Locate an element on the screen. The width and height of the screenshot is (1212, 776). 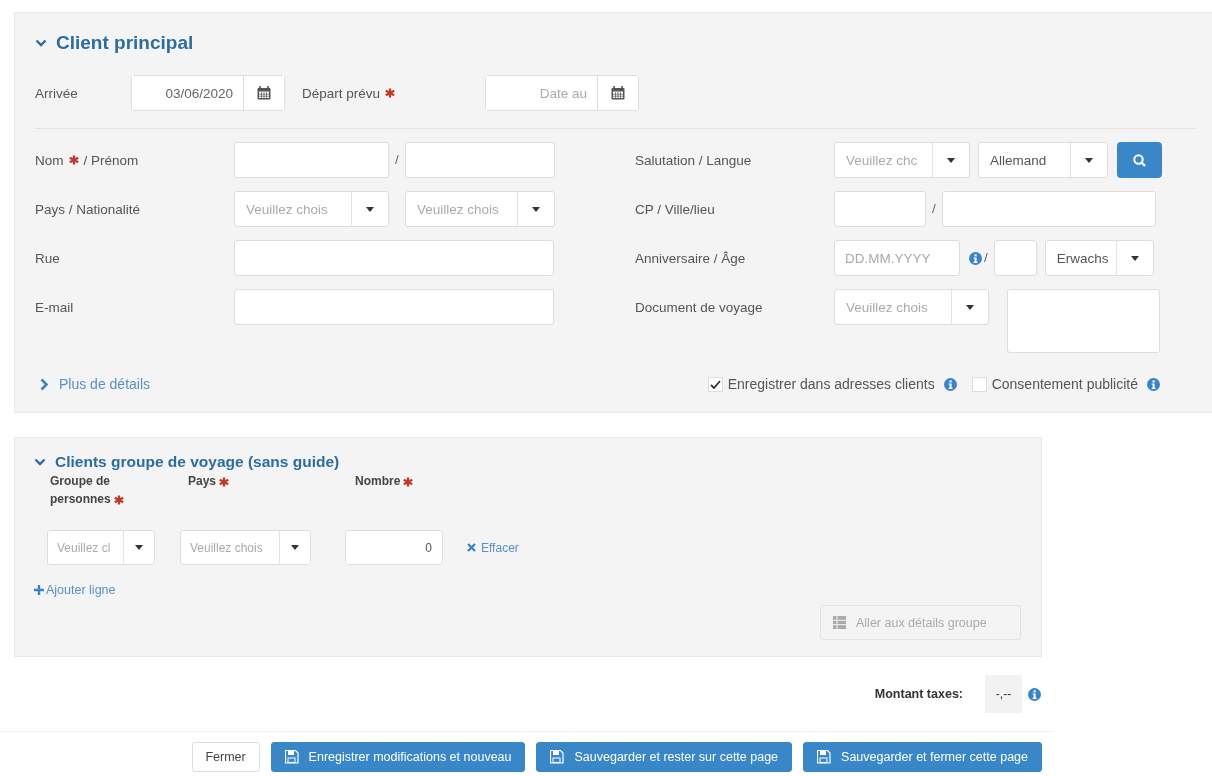
column-header: Groupe de personnes is located at coordinates (80, 490).